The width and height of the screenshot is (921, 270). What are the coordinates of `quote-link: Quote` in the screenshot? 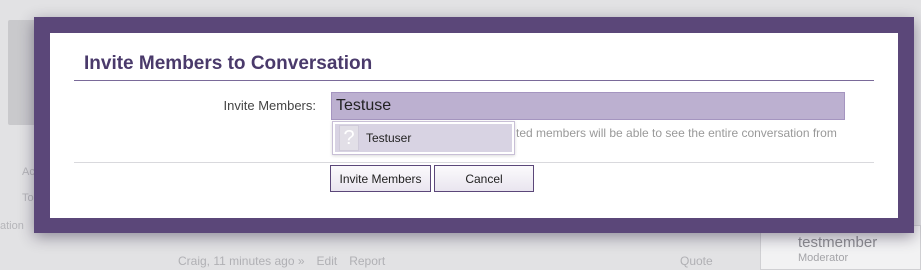 It's located at (696, 261).